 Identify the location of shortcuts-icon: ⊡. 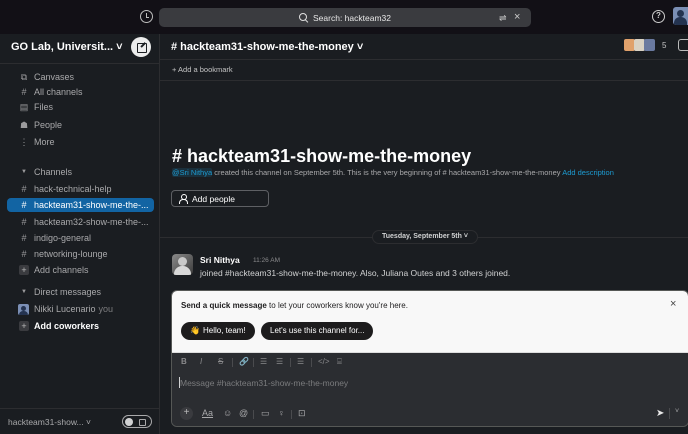
(302, 413).